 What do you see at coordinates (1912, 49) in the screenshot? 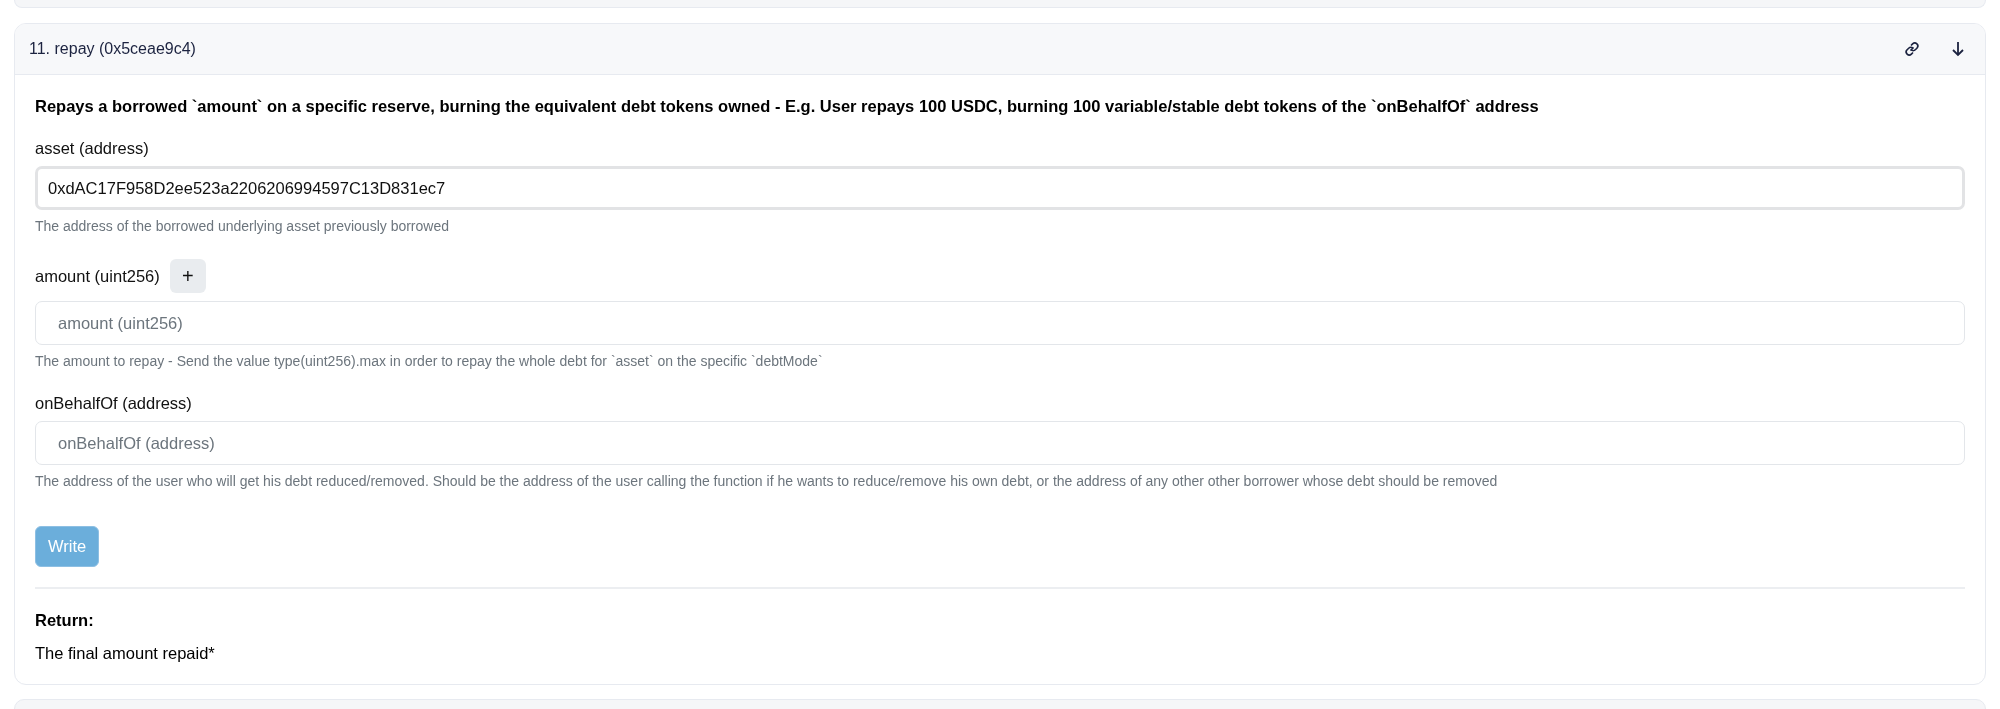
I see `link-icon` at bounding box center [1912, 49].